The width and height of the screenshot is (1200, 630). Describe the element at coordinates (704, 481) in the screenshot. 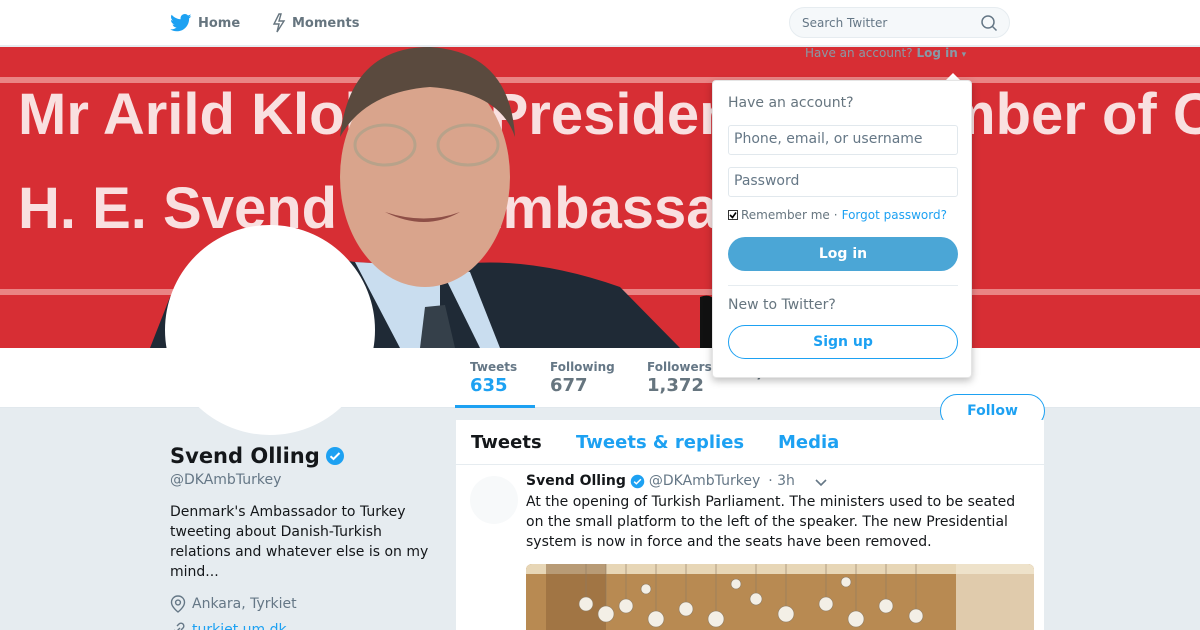

I see `tweet-author-handle: @DKAmbTurkey` at that location.